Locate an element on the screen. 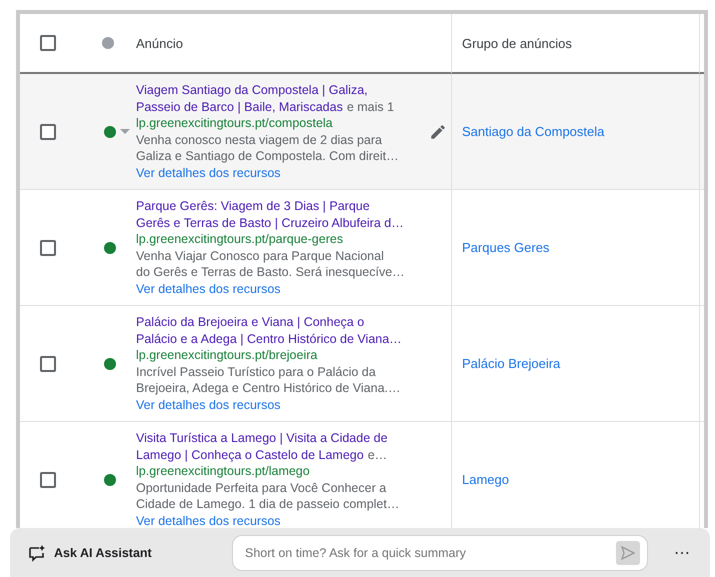 This screenshot has width=715, height=577. assistant-label: Ask AI Assistant is located at coordinates (139, 553).